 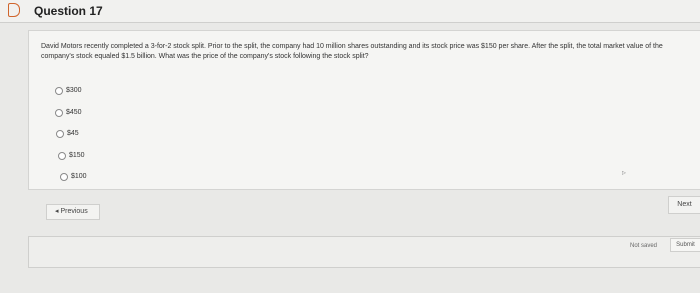 What do you see at coordinates (685, 245) in the screenshot?
I see `submit-button: Submit` at bounding box center [685, 245].